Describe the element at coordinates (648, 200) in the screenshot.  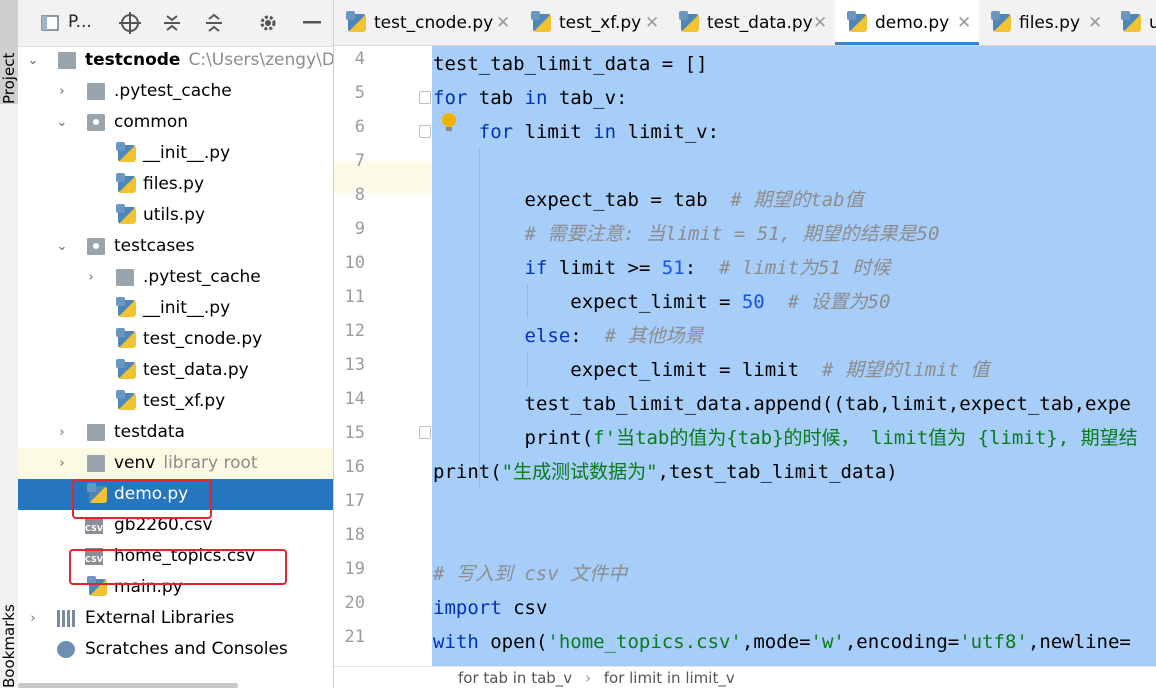
I see `code-line: expect_tab = tab # 期望的tab值` at that location.